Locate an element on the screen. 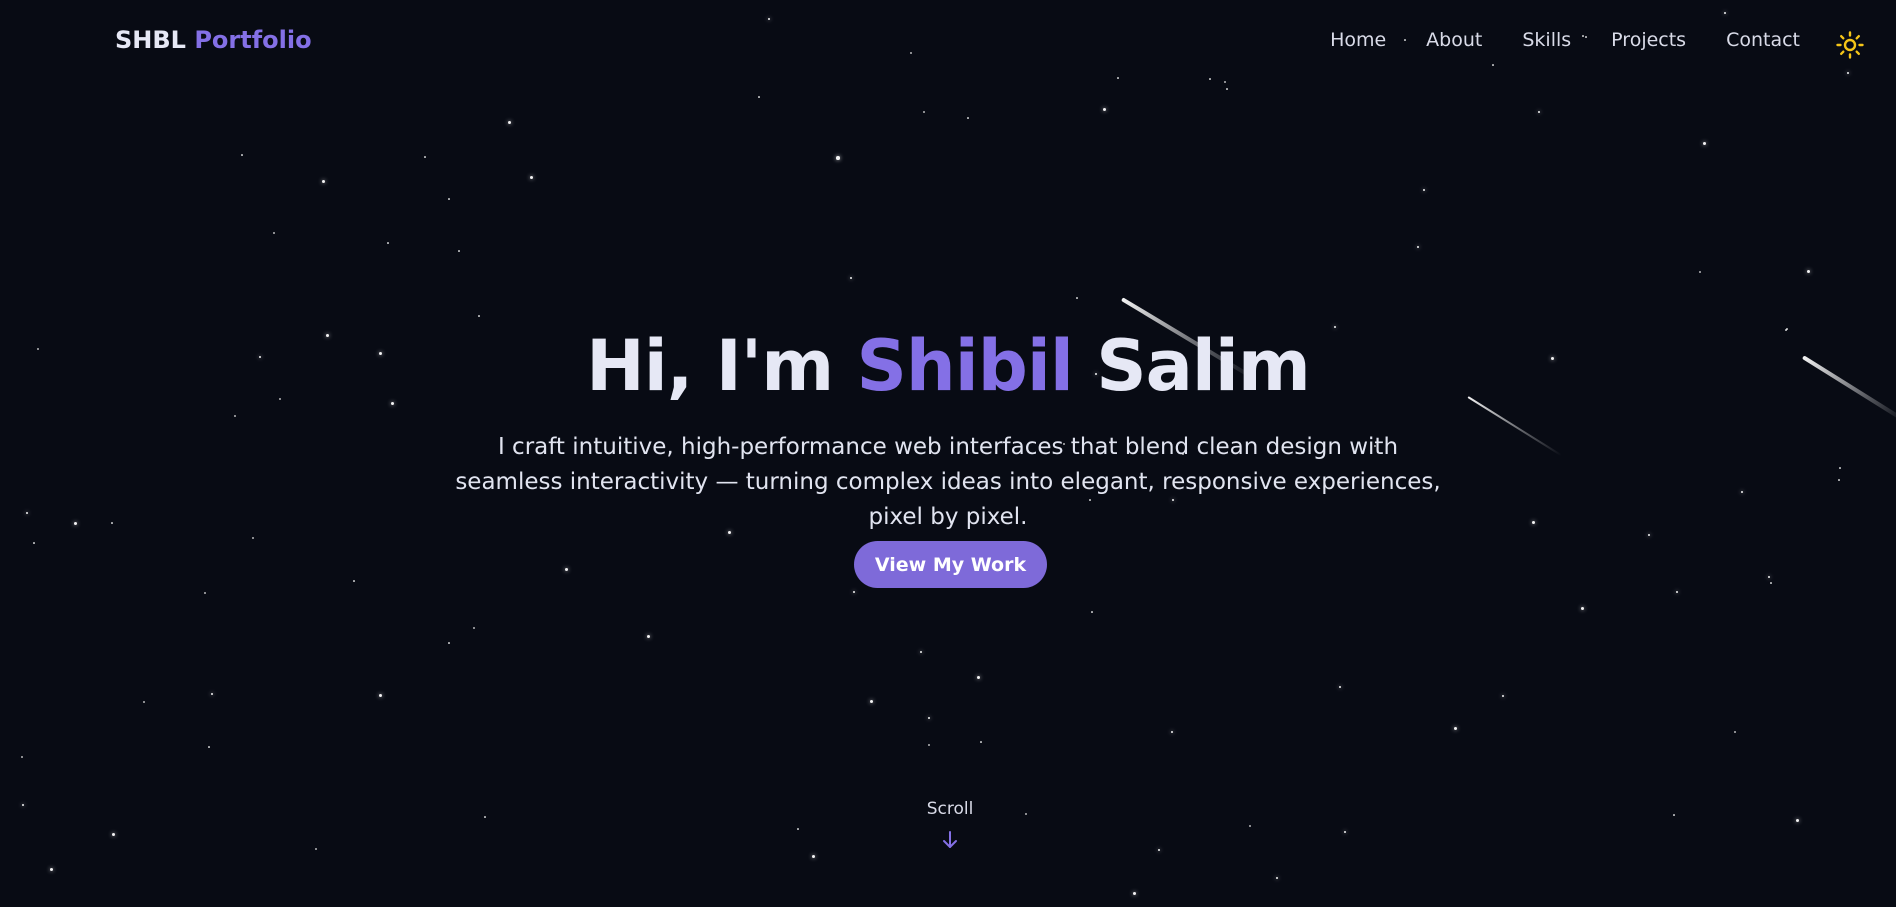 The width and height of the screenshot is (1896, 907). view-my-work-button: View My Work is located at coordinates (950, 564).